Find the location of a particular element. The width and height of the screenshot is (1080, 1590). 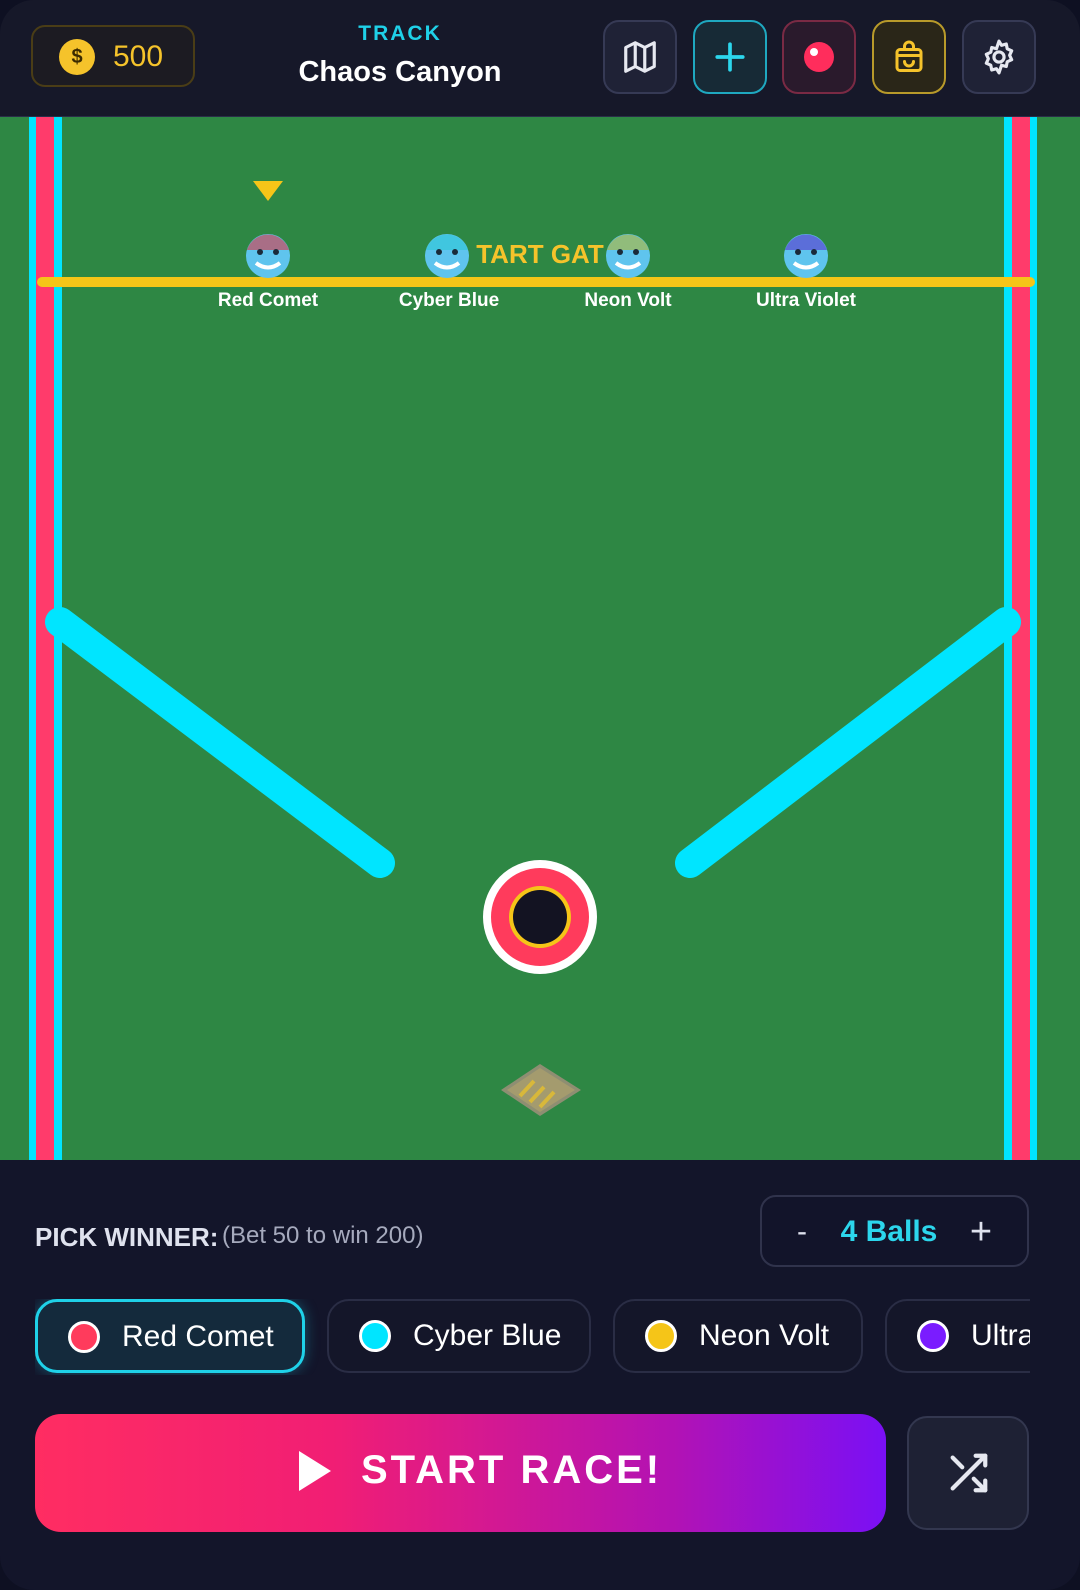

boost-pad-icon is located at coordinates (541, 1090).